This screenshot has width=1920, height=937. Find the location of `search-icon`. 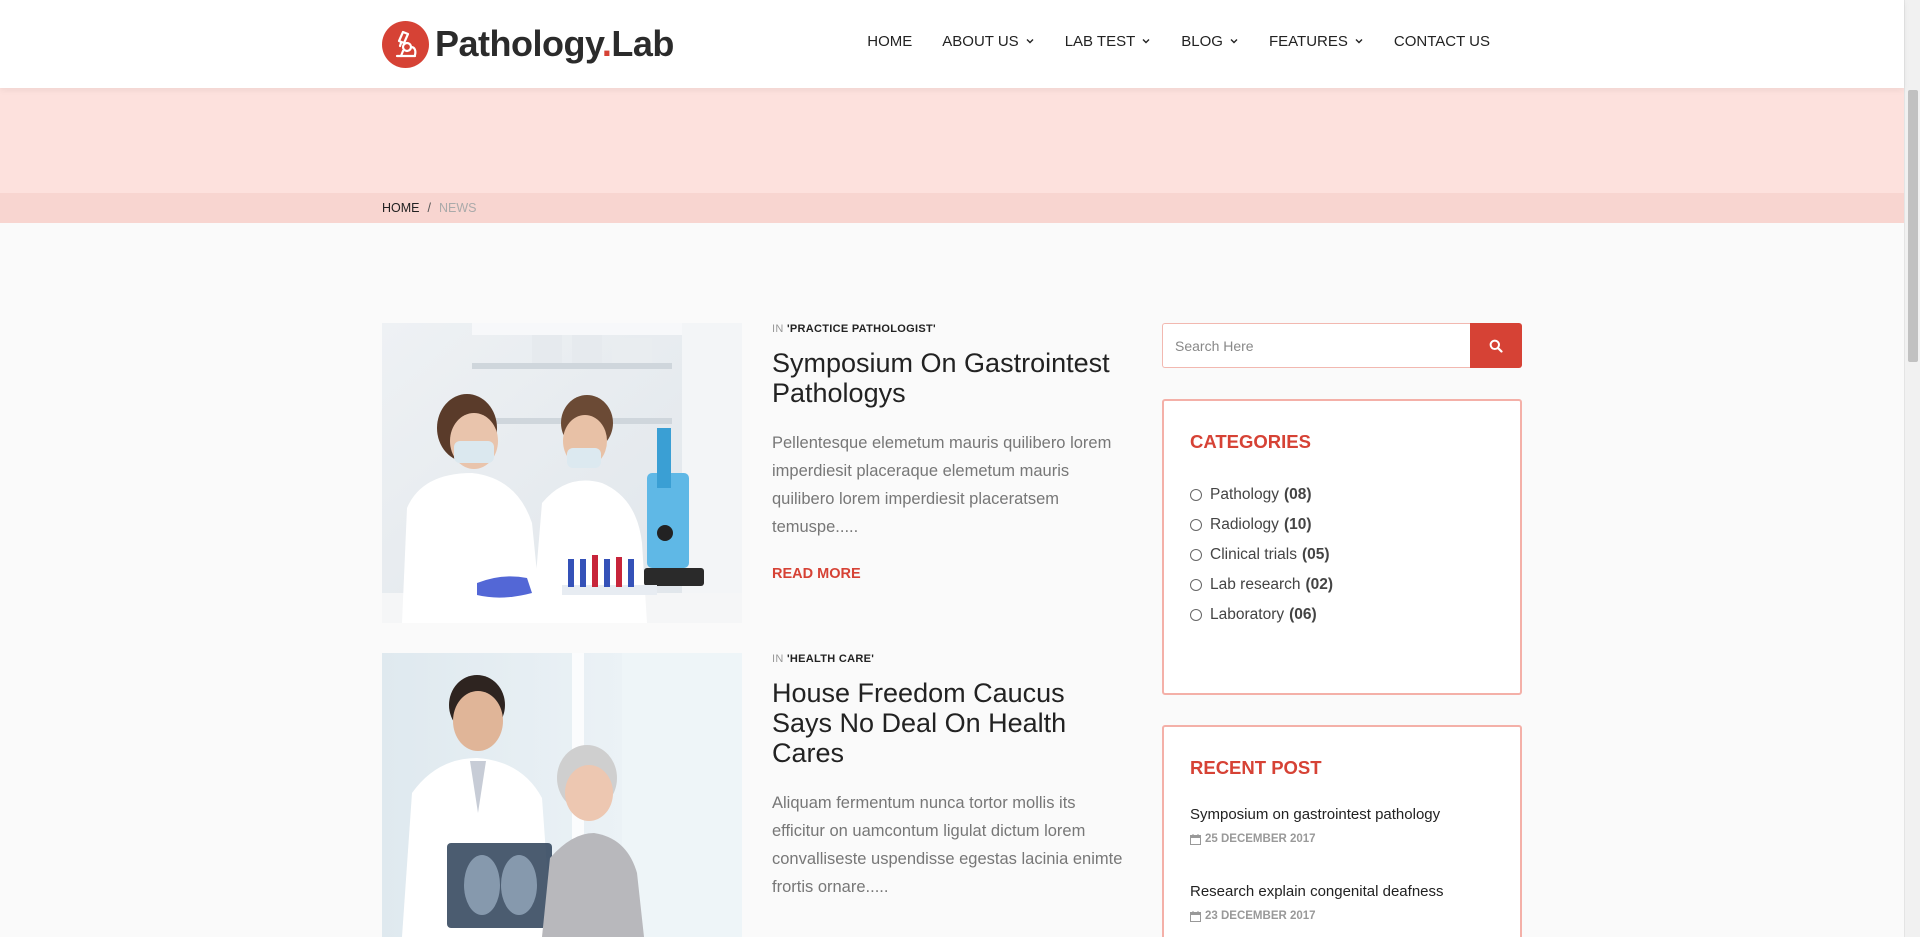

search-icon is located at coordinates (1496, 346).